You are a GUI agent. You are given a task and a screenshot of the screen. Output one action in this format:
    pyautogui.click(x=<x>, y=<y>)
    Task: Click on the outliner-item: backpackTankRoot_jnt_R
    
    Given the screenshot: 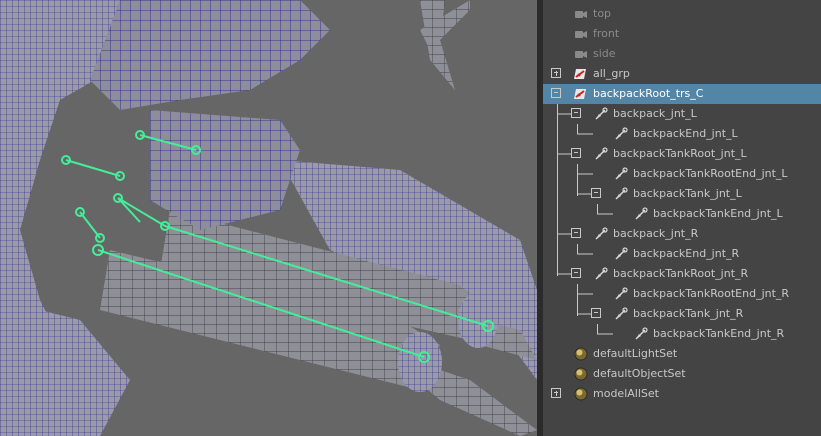 What is the action you would take?
    pyautogui.click(x=682, y=274)
    